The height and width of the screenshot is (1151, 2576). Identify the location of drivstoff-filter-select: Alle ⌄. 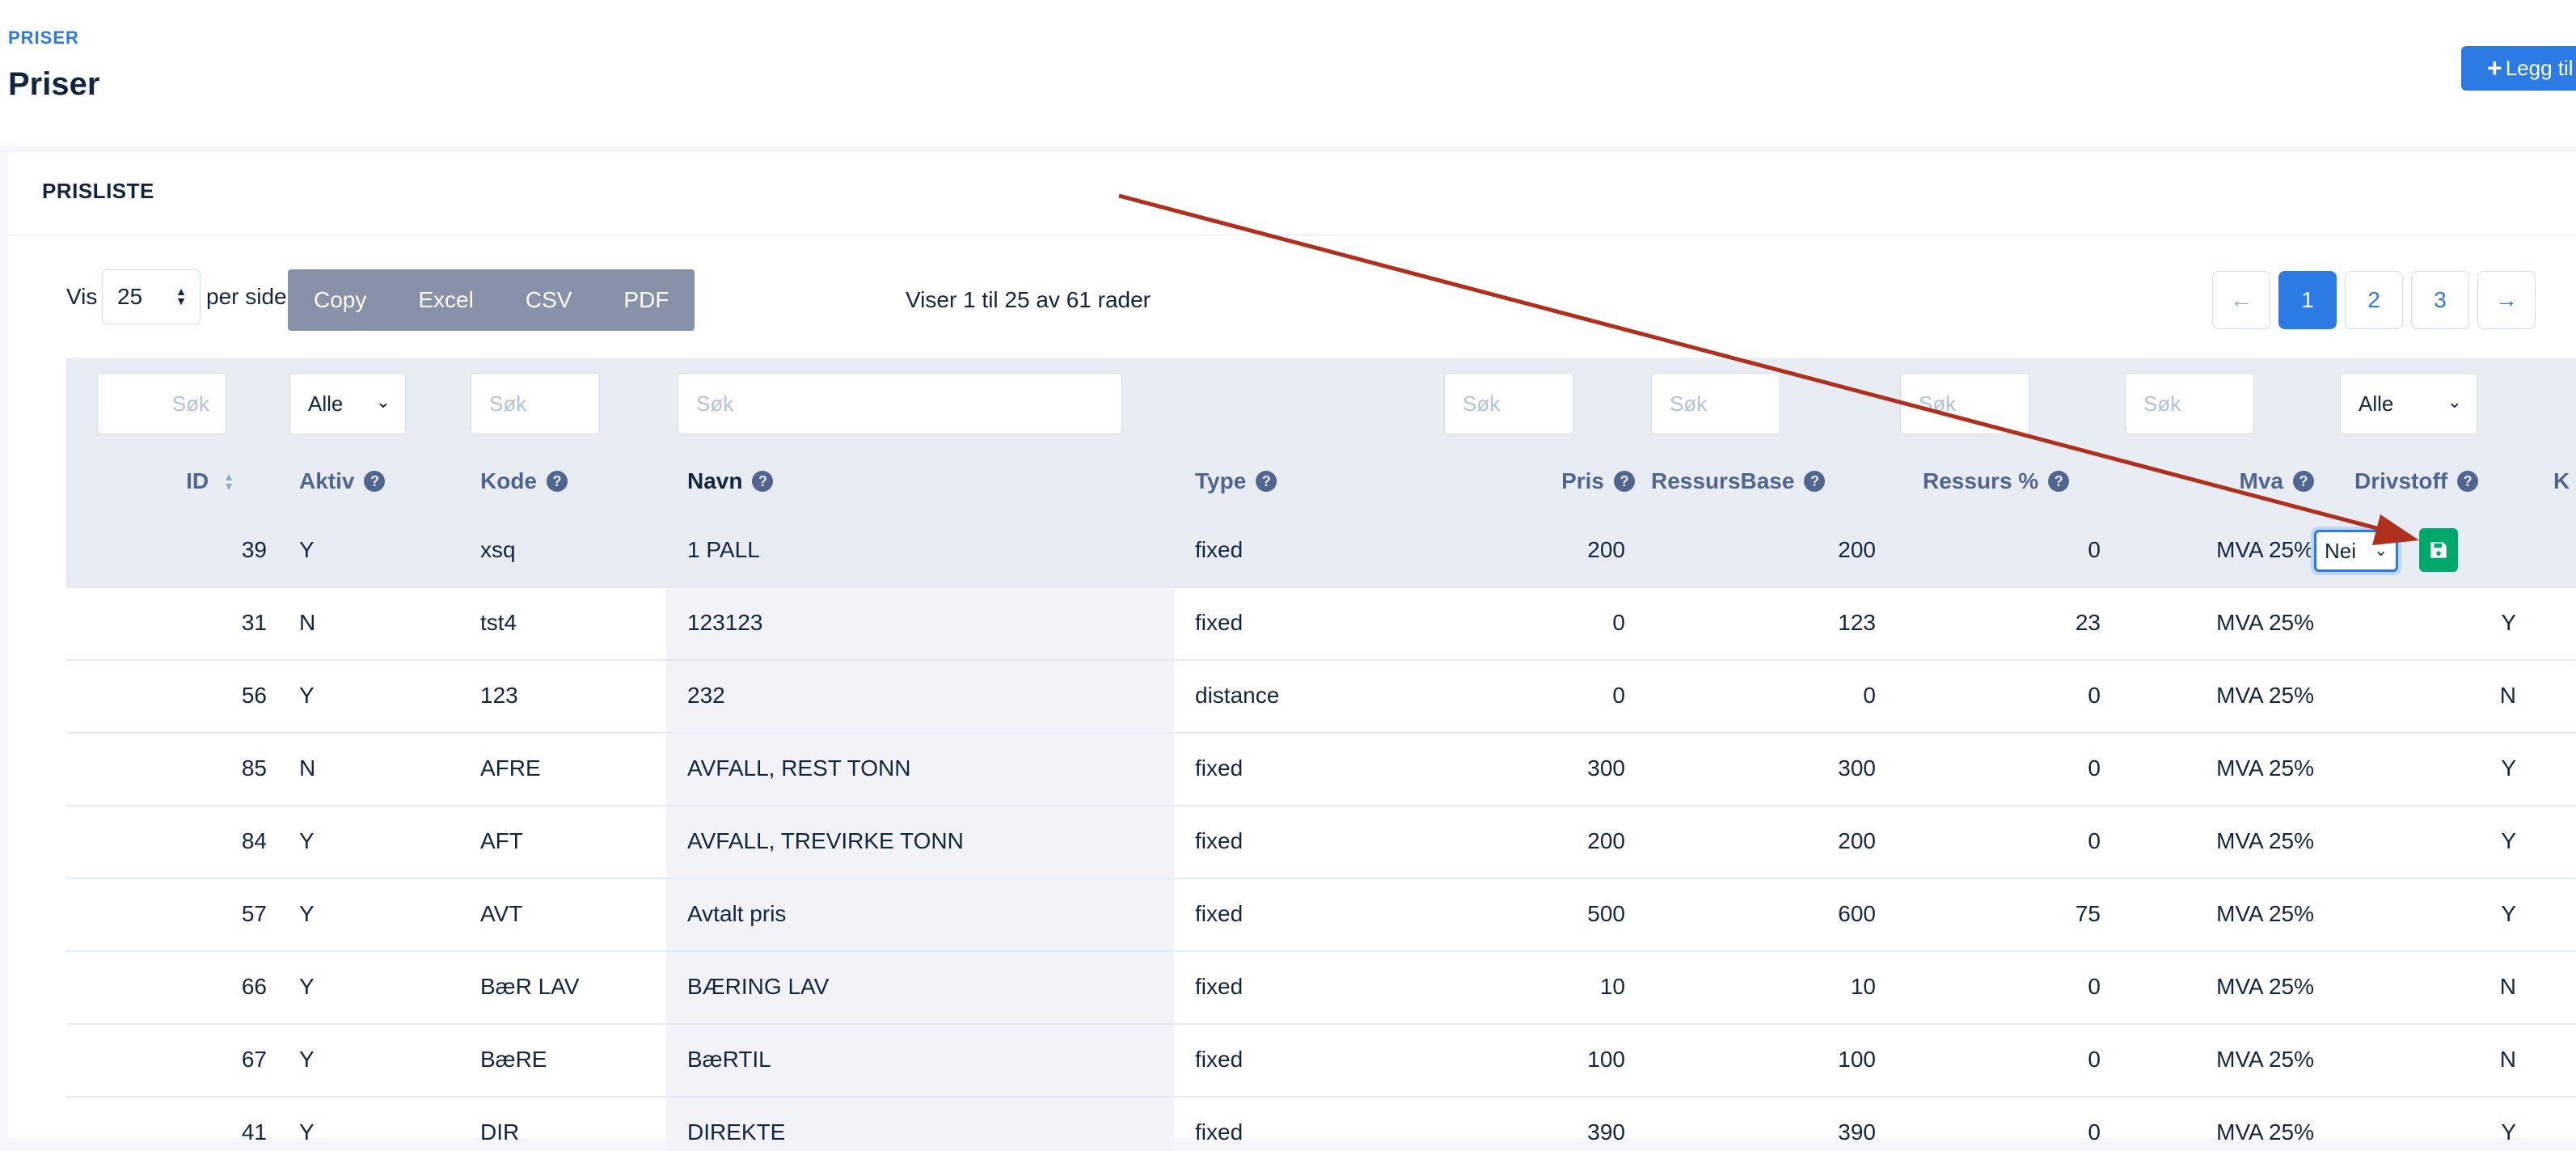
(2408, 403).